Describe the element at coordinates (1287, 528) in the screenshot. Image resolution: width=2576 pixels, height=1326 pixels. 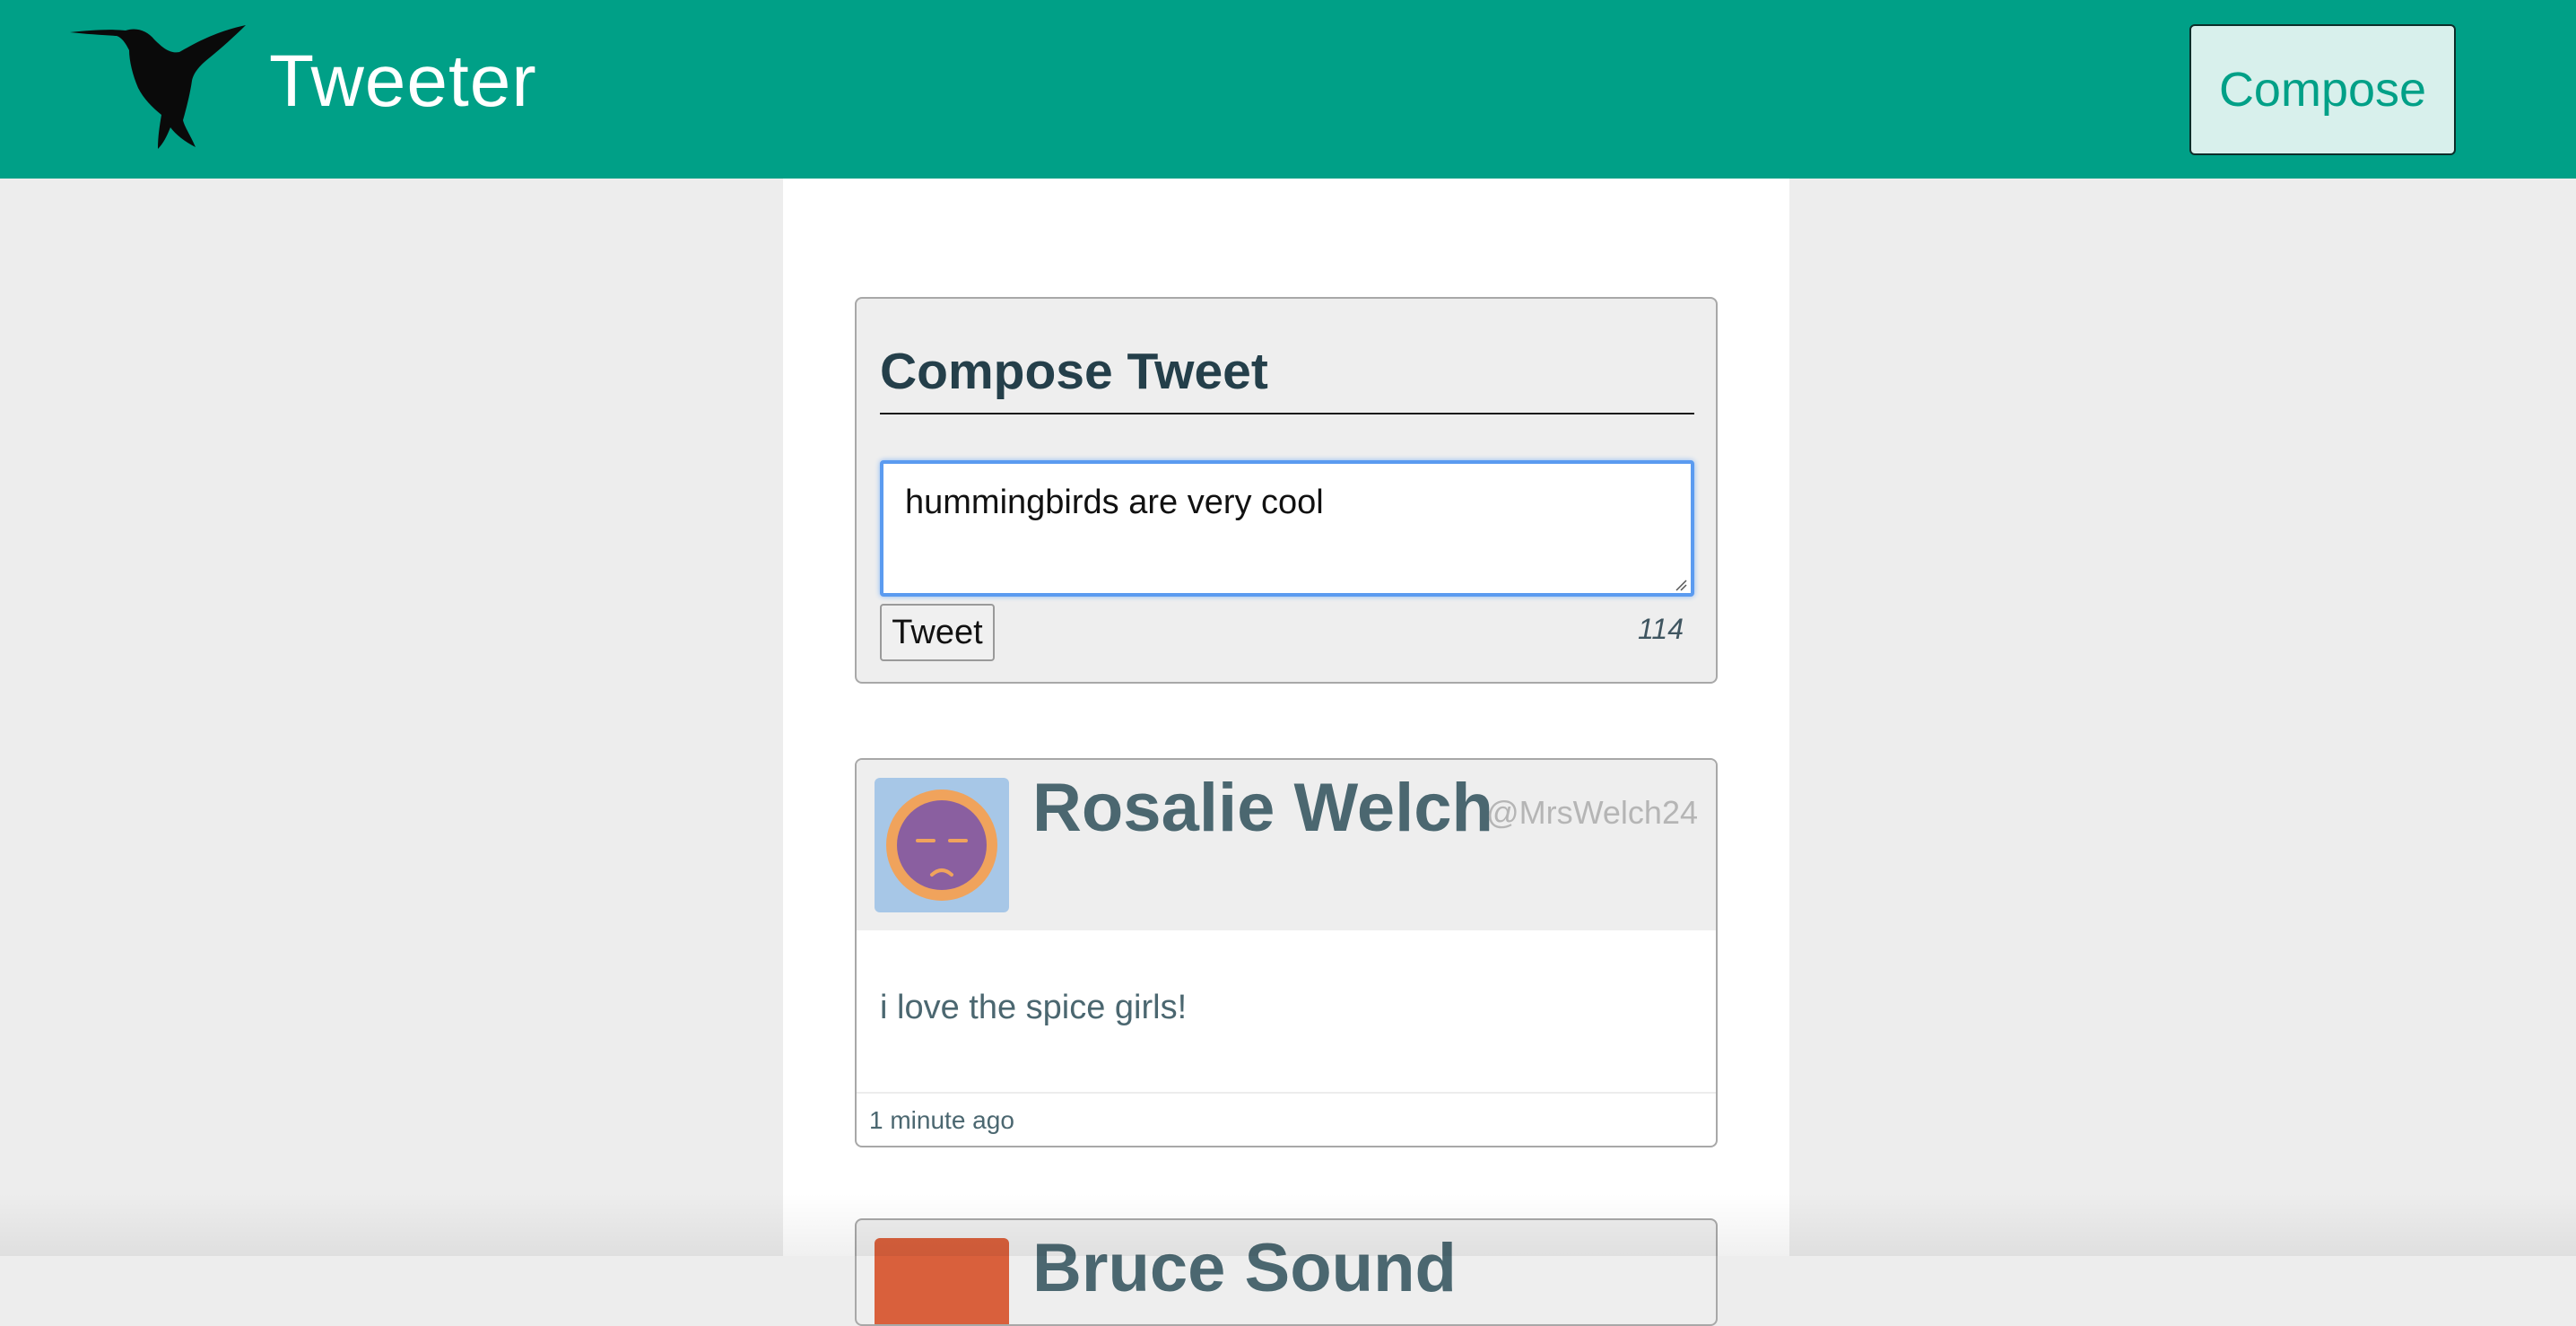
I see `tweet-input: hummingbirds are very cool` at that location.